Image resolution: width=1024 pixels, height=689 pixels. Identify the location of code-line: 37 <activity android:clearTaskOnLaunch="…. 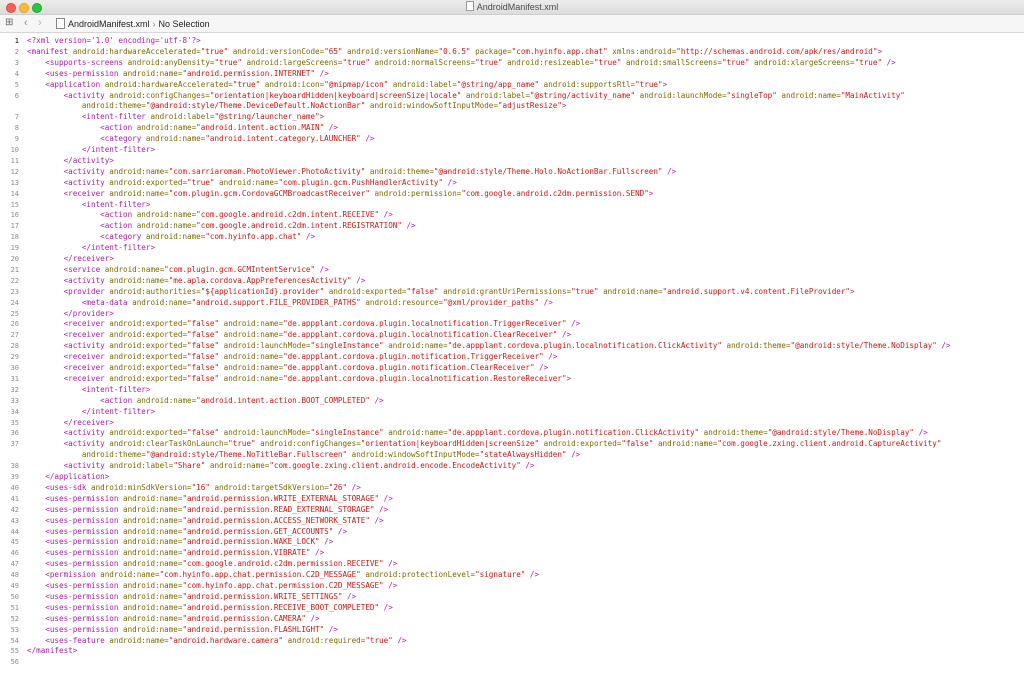
(512, 444).